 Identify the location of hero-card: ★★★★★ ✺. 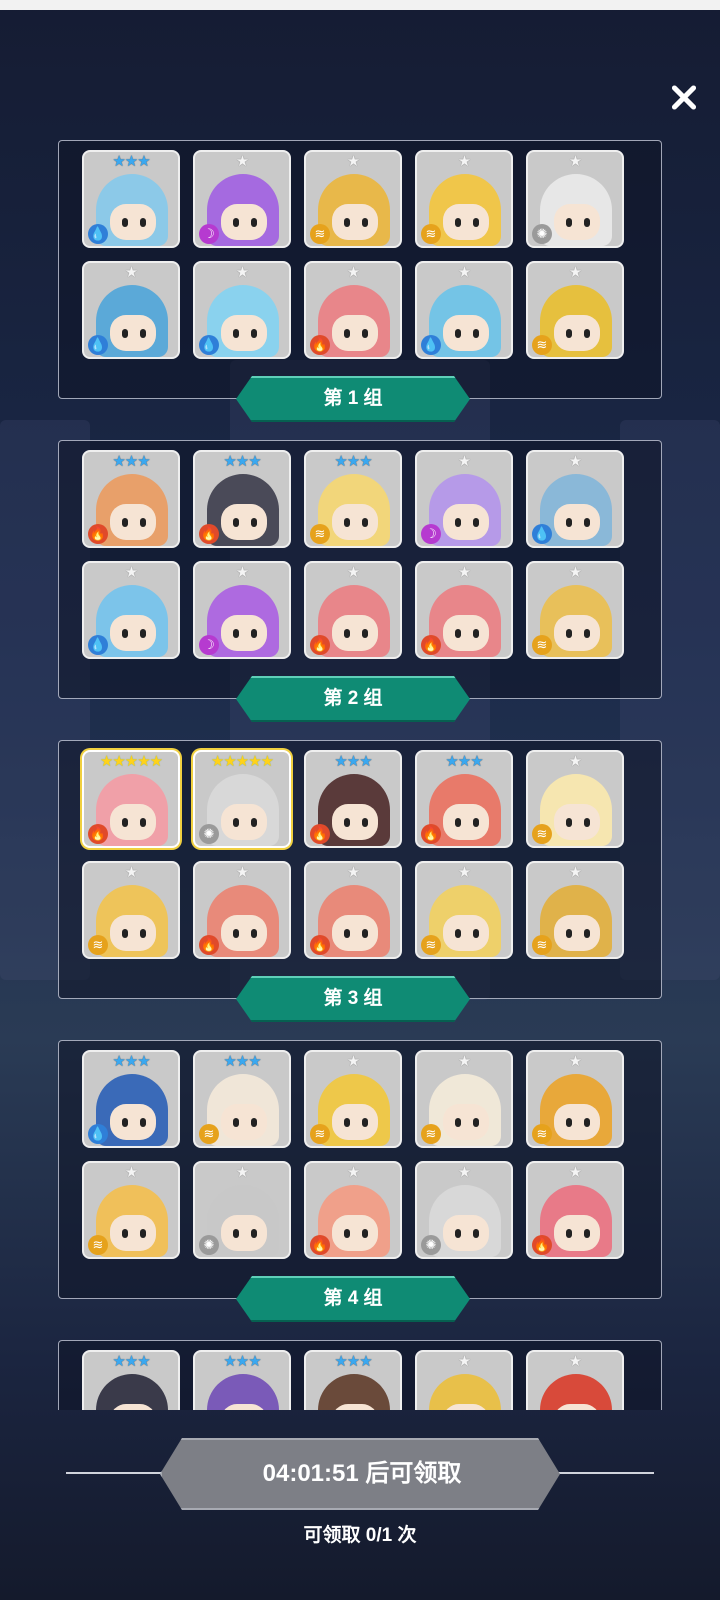
(242, 799).